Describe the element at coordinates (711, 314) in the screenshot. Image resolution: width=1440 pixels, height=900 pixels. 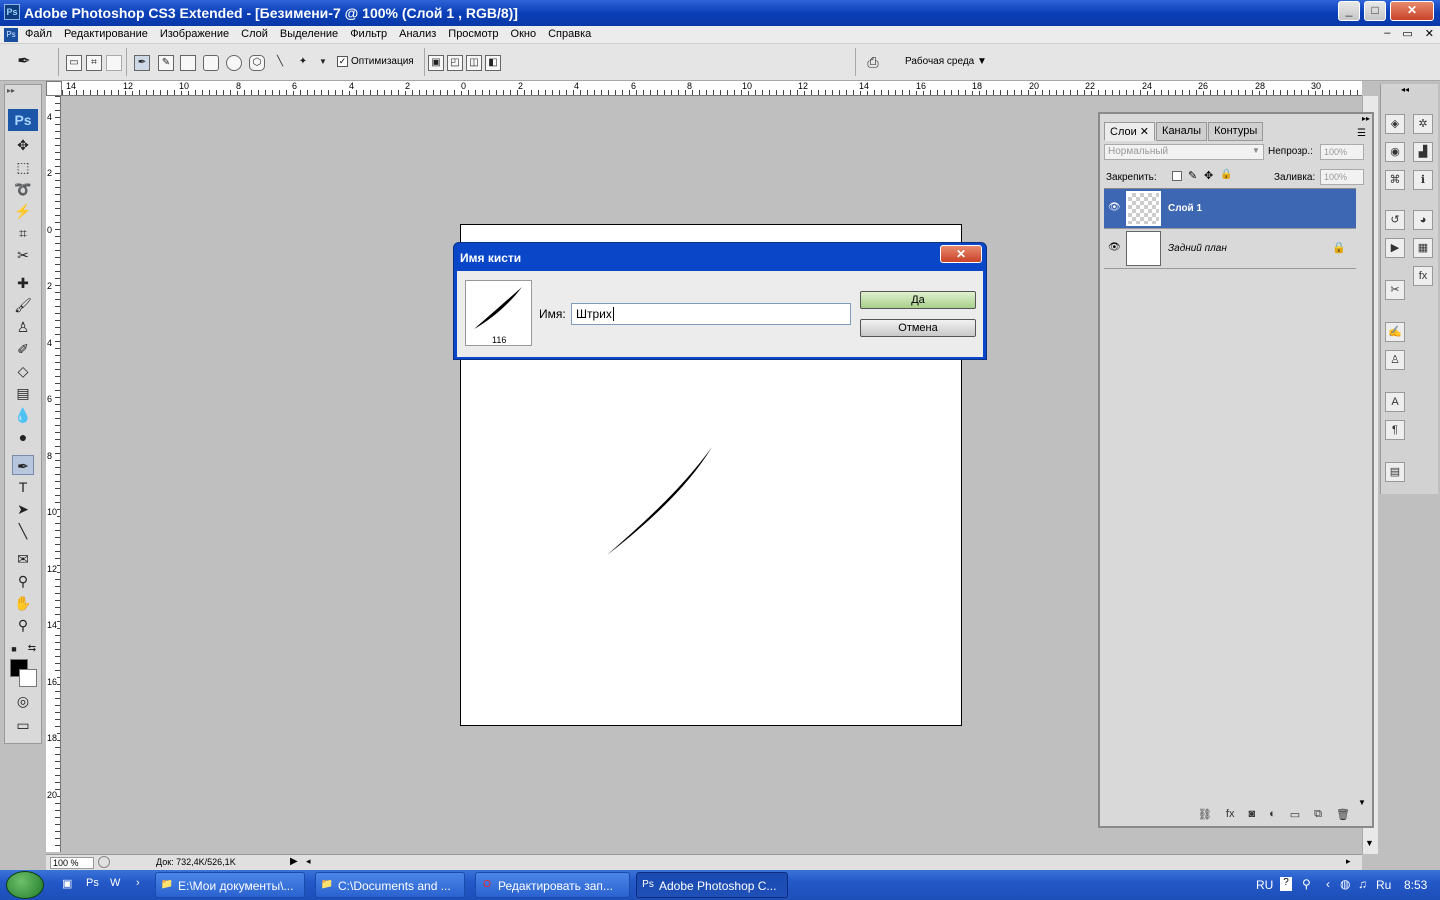
I see `brush-name-input: Штрих` at that location.